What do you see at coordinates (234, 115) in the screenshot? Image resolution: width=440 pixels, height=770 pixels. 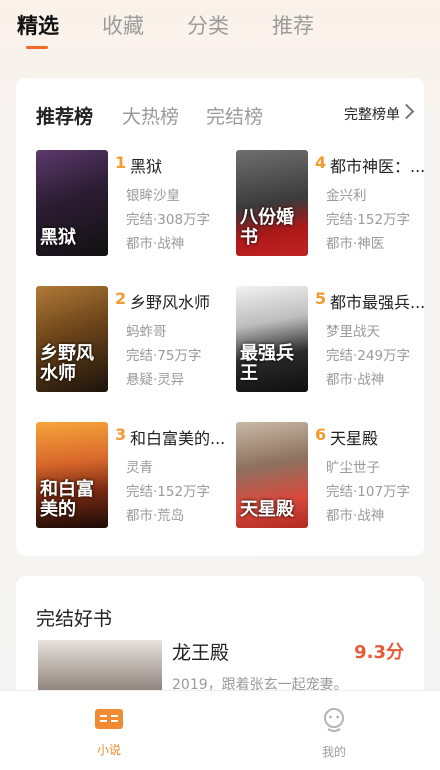 I see `rank-tab-finished: 完结榜` at bounding box center [234, 115].